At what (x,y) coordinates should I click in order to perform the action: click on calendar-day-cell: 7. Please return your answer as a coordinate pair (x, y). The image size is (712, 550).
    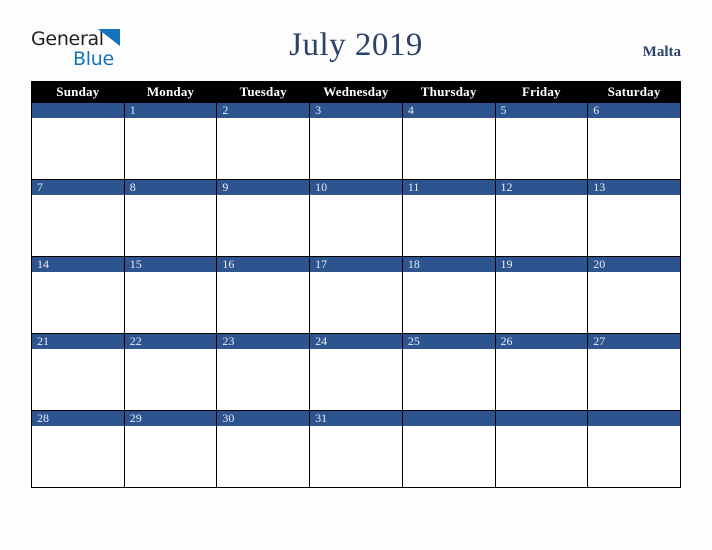
    Looking at the image, I should click on (78, 218).